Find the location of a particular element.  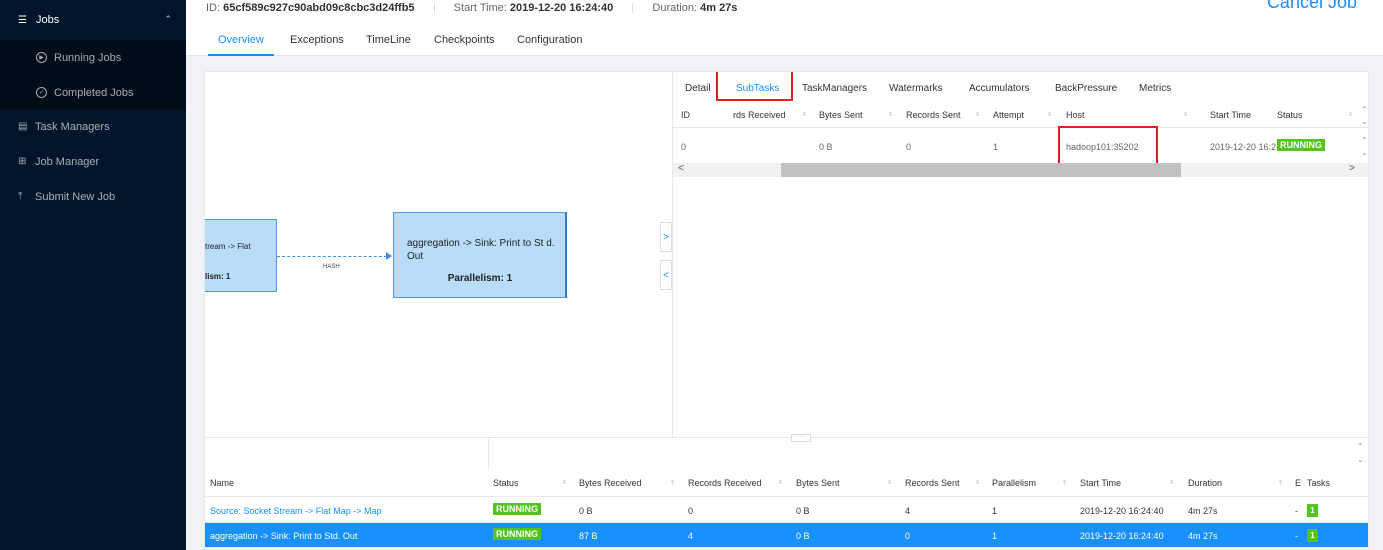

sidebar-item-completed-jobs: ✓ Completed Jobs is located at coordinates (93, 92).